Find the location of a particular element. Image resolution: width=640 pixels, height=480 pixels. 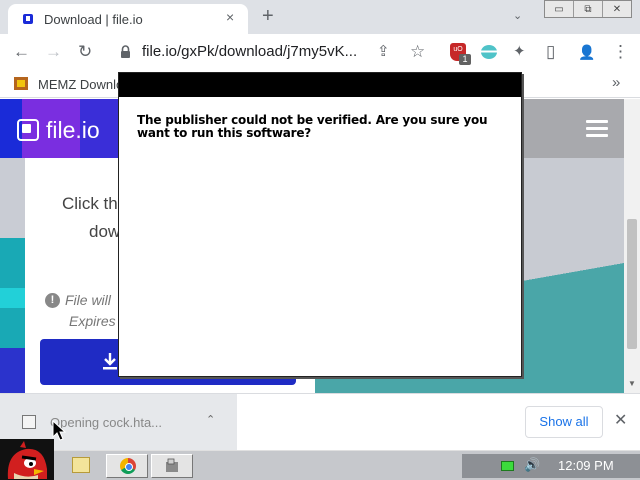

tab-close-icon: × is located at coordinates (230, 17).